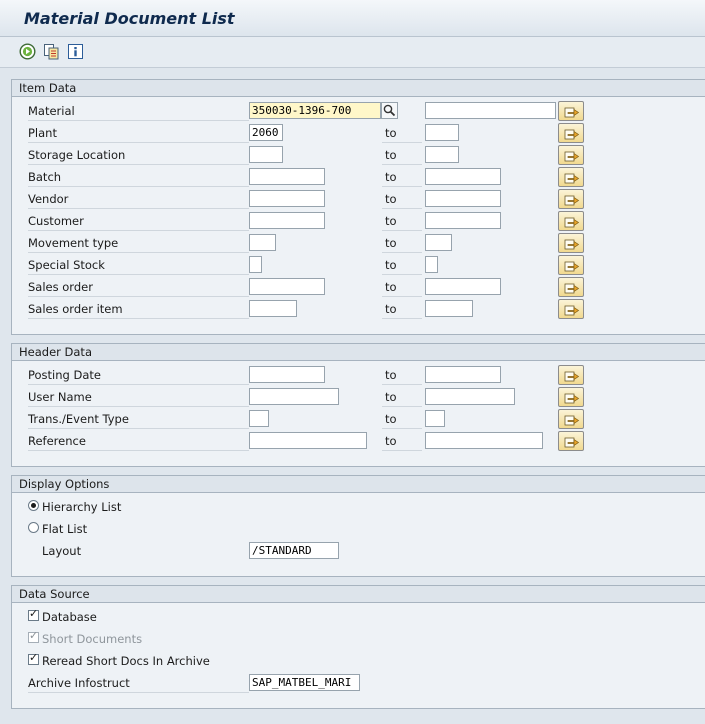 The height and width of the screenshot is (724, 705). What do you see at coordinates (358, 88) in the screenshot?
I see `group-title: Item Data` at bounding box center [358, 88].